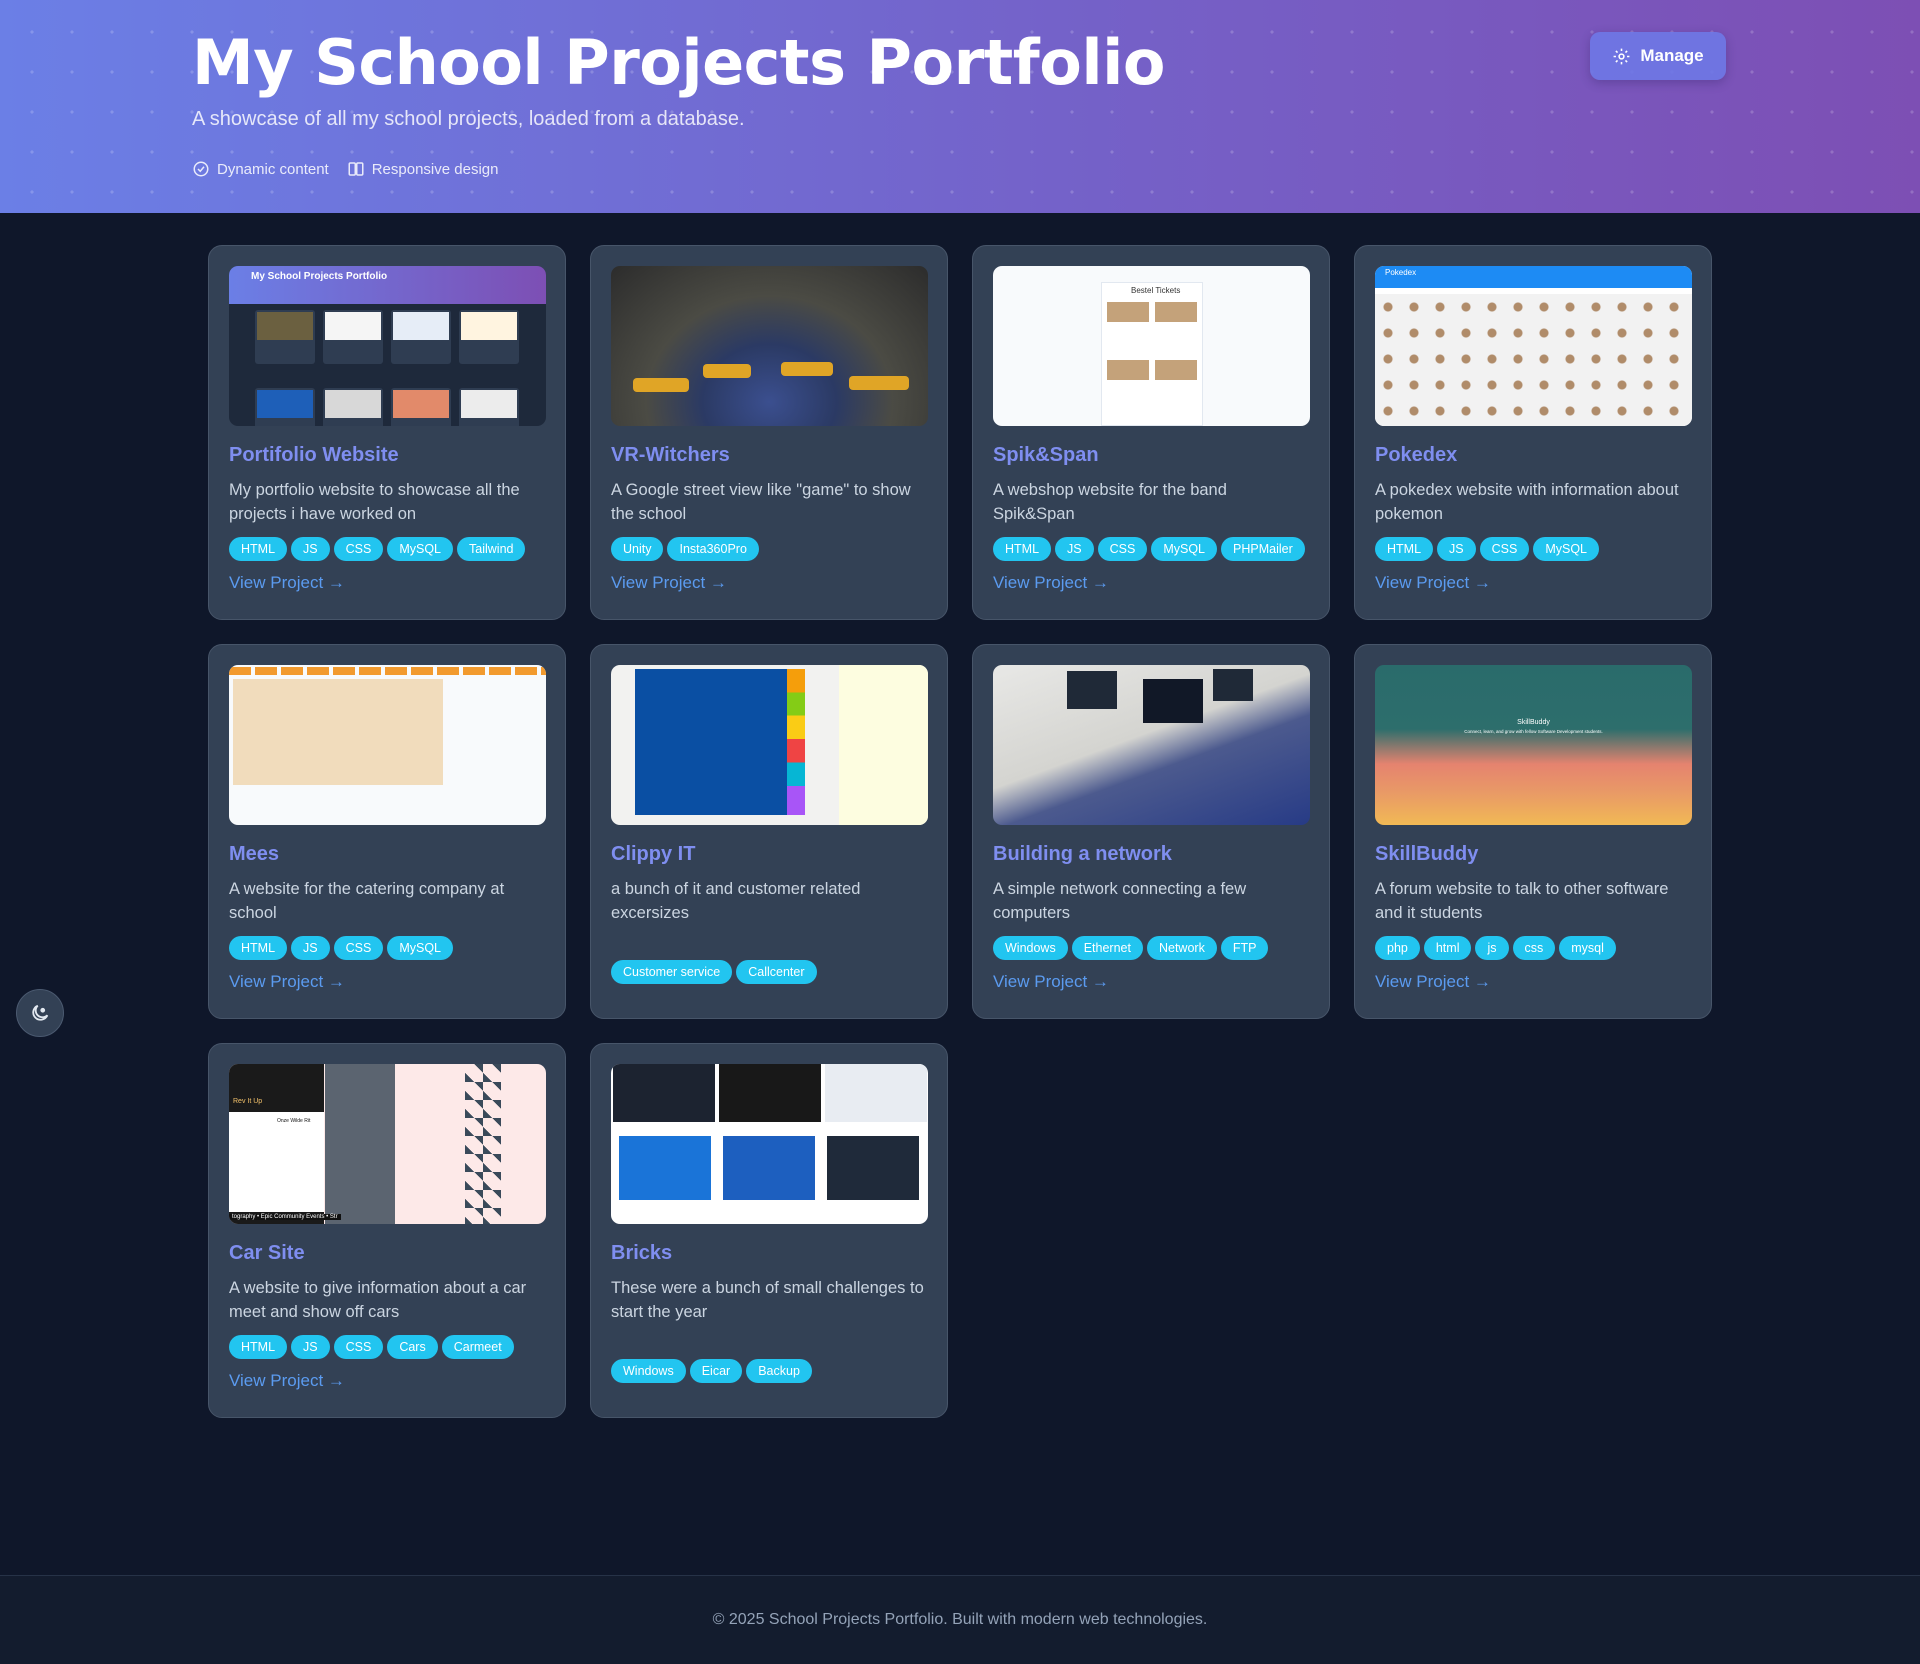  Describe the element at coordinates (276, 1162) in the screenshot. I see `thumb-article` at that location.